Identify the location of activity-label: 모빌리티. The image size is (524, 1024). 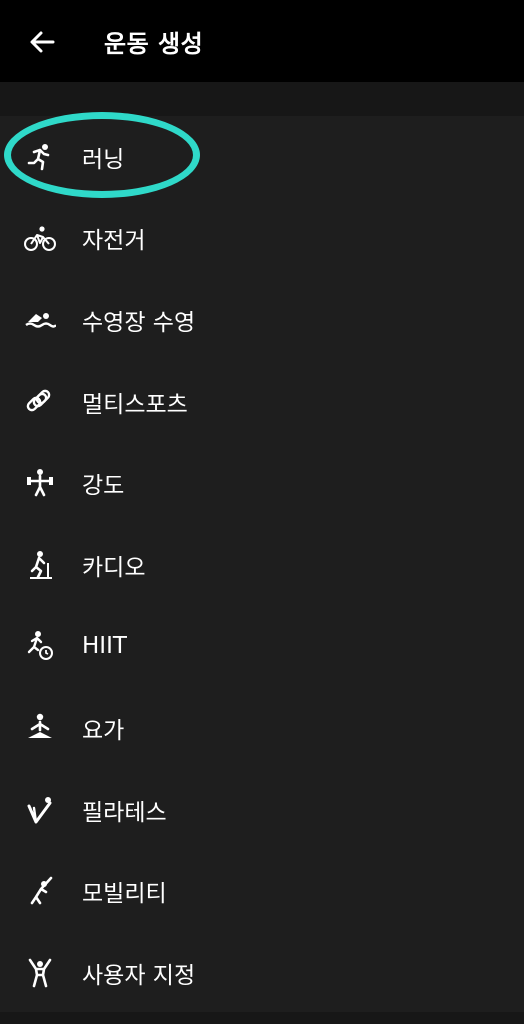
(124, 894).